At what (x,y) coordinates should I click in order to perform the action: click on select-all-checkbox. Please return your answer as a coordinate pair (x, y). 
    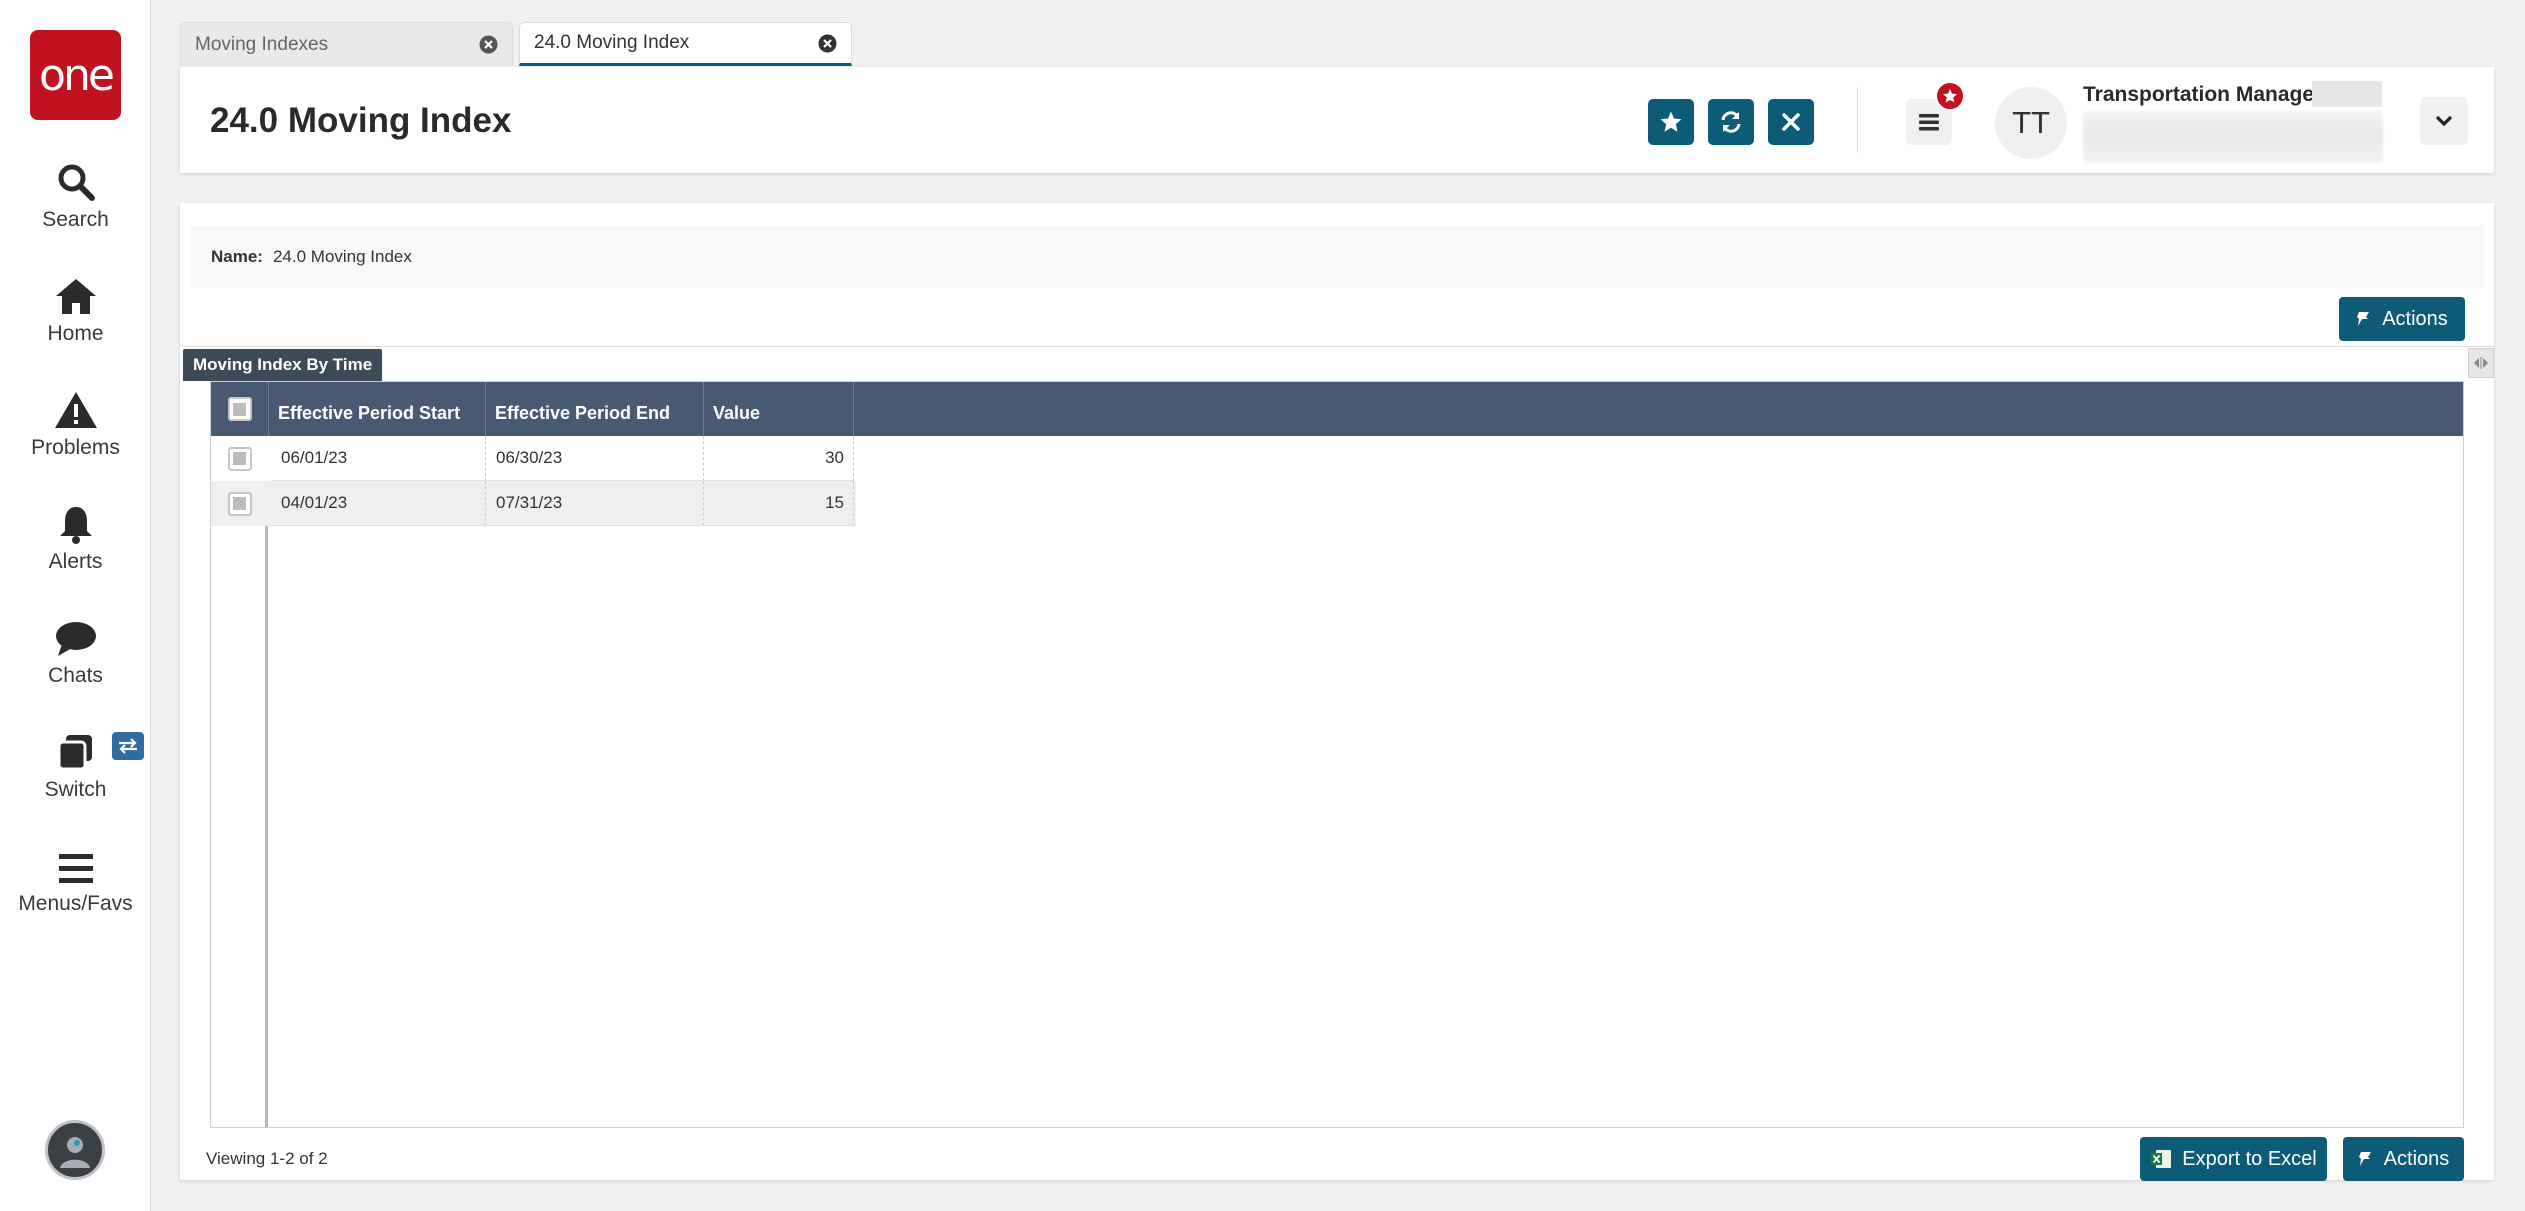
    Looking at the image, I should click on (239, 409).